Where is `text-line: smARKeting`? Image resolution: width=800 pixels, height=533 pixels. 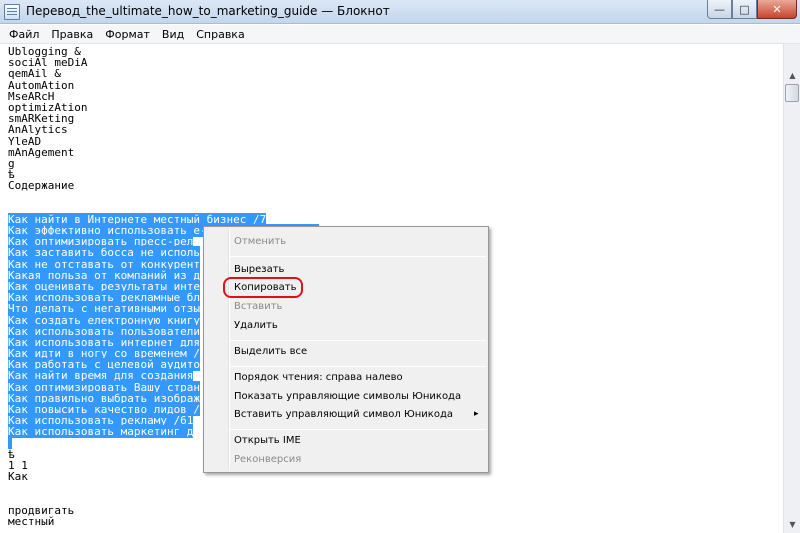 text-line: smARKeting is located at coordinates (41, 119).